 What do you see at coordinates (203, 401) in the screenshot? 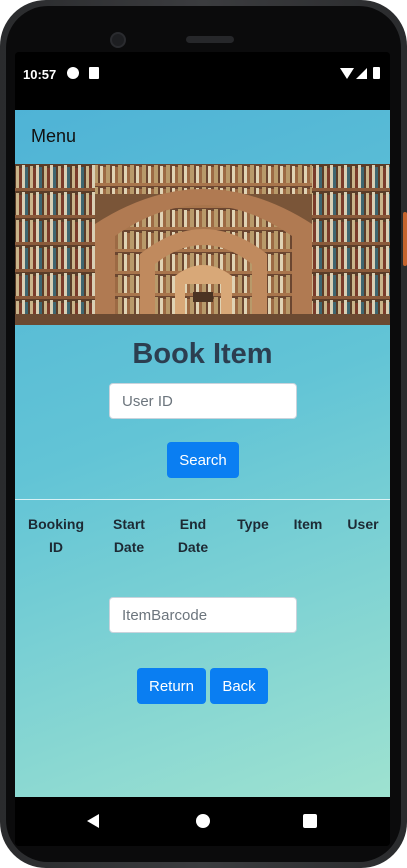
I see `user-id-input` at bounding box center [203, 401].